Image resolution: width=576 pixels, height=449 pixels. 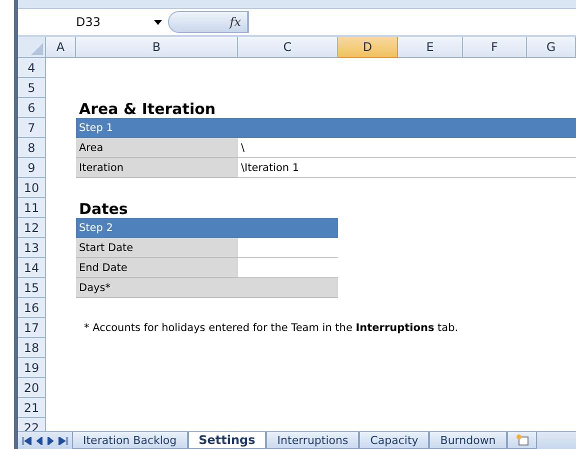 What do you see at coordinates (32, 308) in the screenshot?
I see `row-header: 16` at bounding box center [32, 308].